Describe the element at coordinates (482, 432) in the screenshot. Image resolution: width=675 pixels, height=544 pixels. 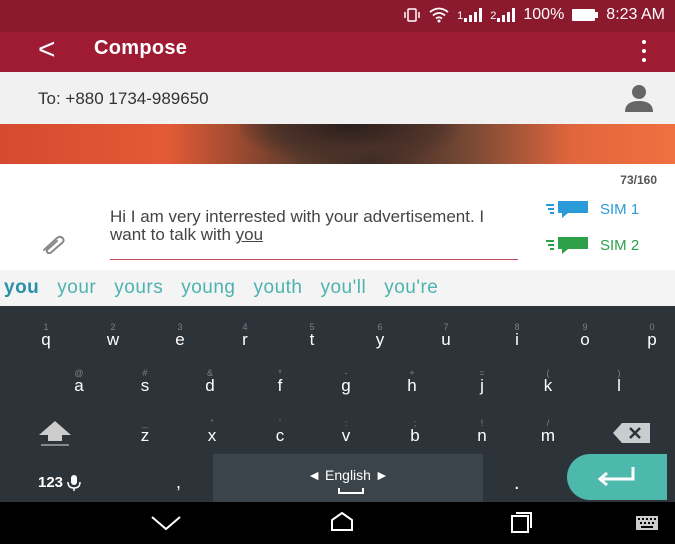
I see `key-n: ! n` at that location.